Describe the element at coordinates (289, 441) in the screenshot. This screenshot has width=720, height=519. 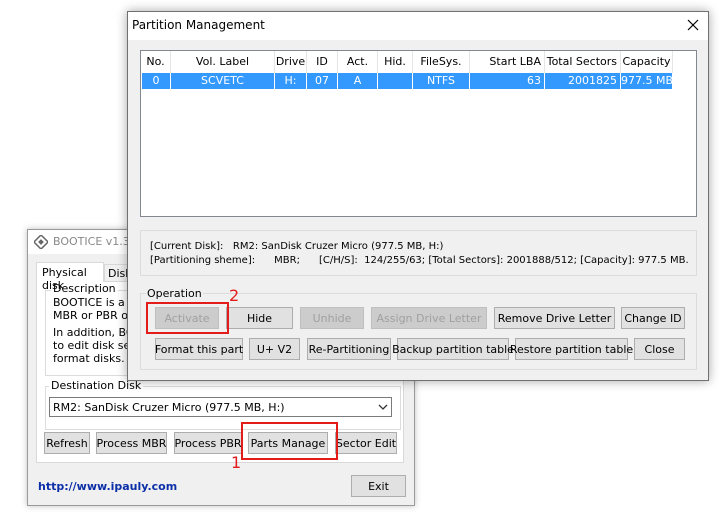
I see `annotation-box-parts-manage` at that location.